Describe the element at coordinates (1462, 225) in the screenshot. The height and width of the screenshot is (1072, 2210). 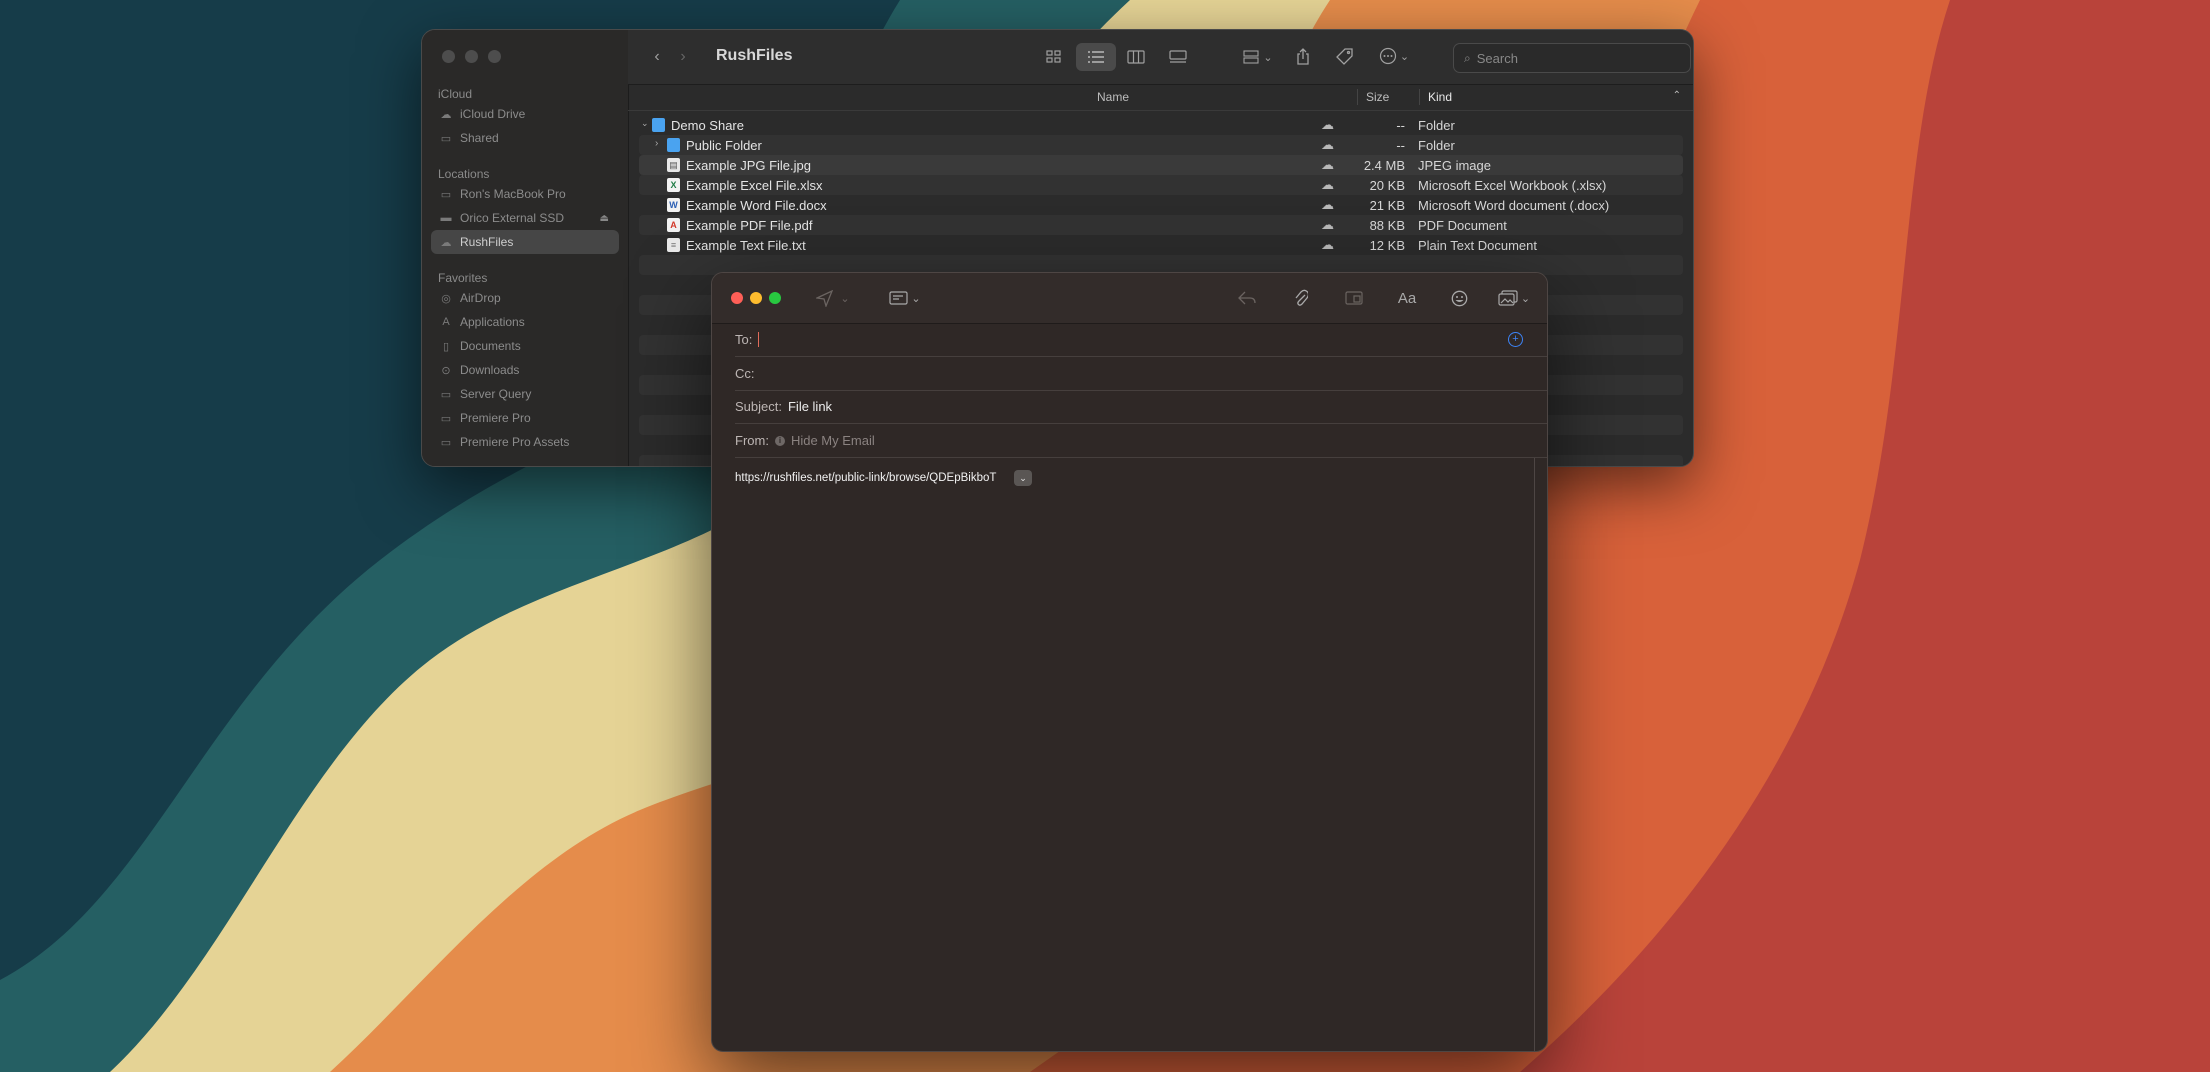
I see `file-kind: PDF Document` at that location.